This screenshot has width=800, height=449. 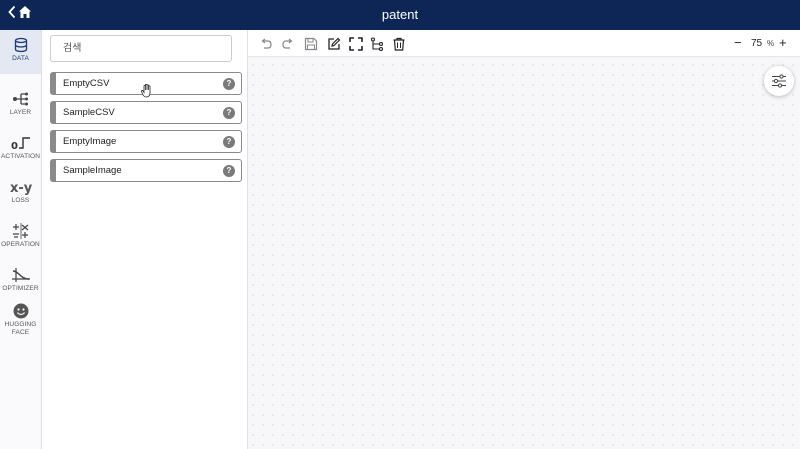 I want to click on zoom-level: 75, so click(x=757, y=43).